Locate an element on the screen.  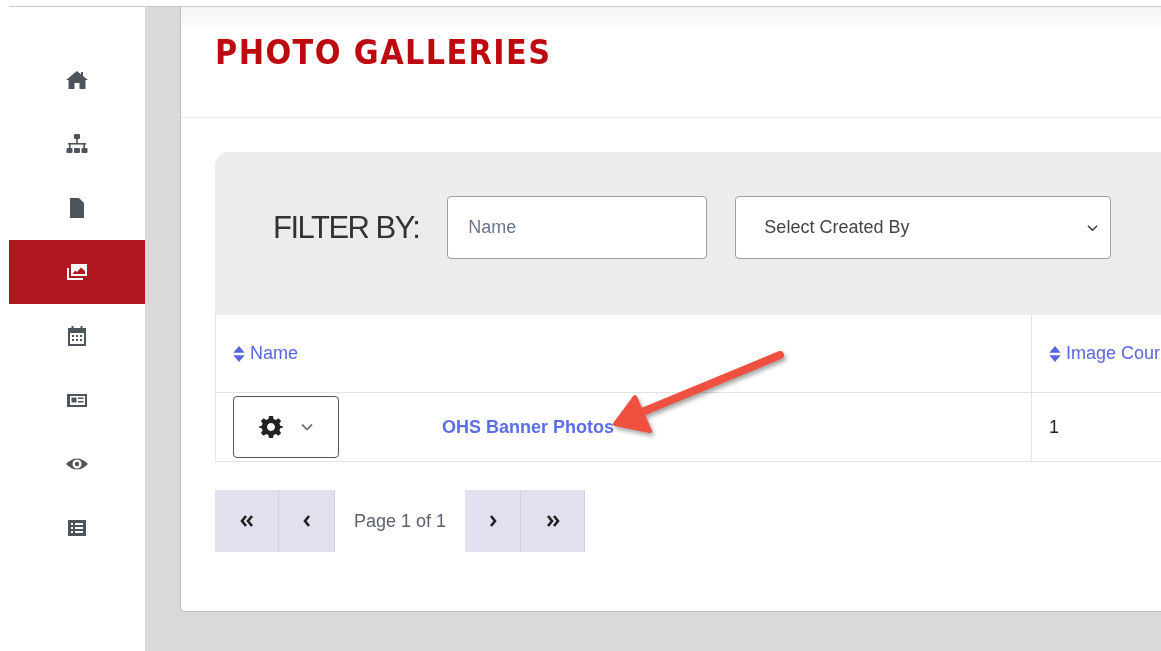
page-title: PHOTO GALLERIES is located at coordinates (383, 52).